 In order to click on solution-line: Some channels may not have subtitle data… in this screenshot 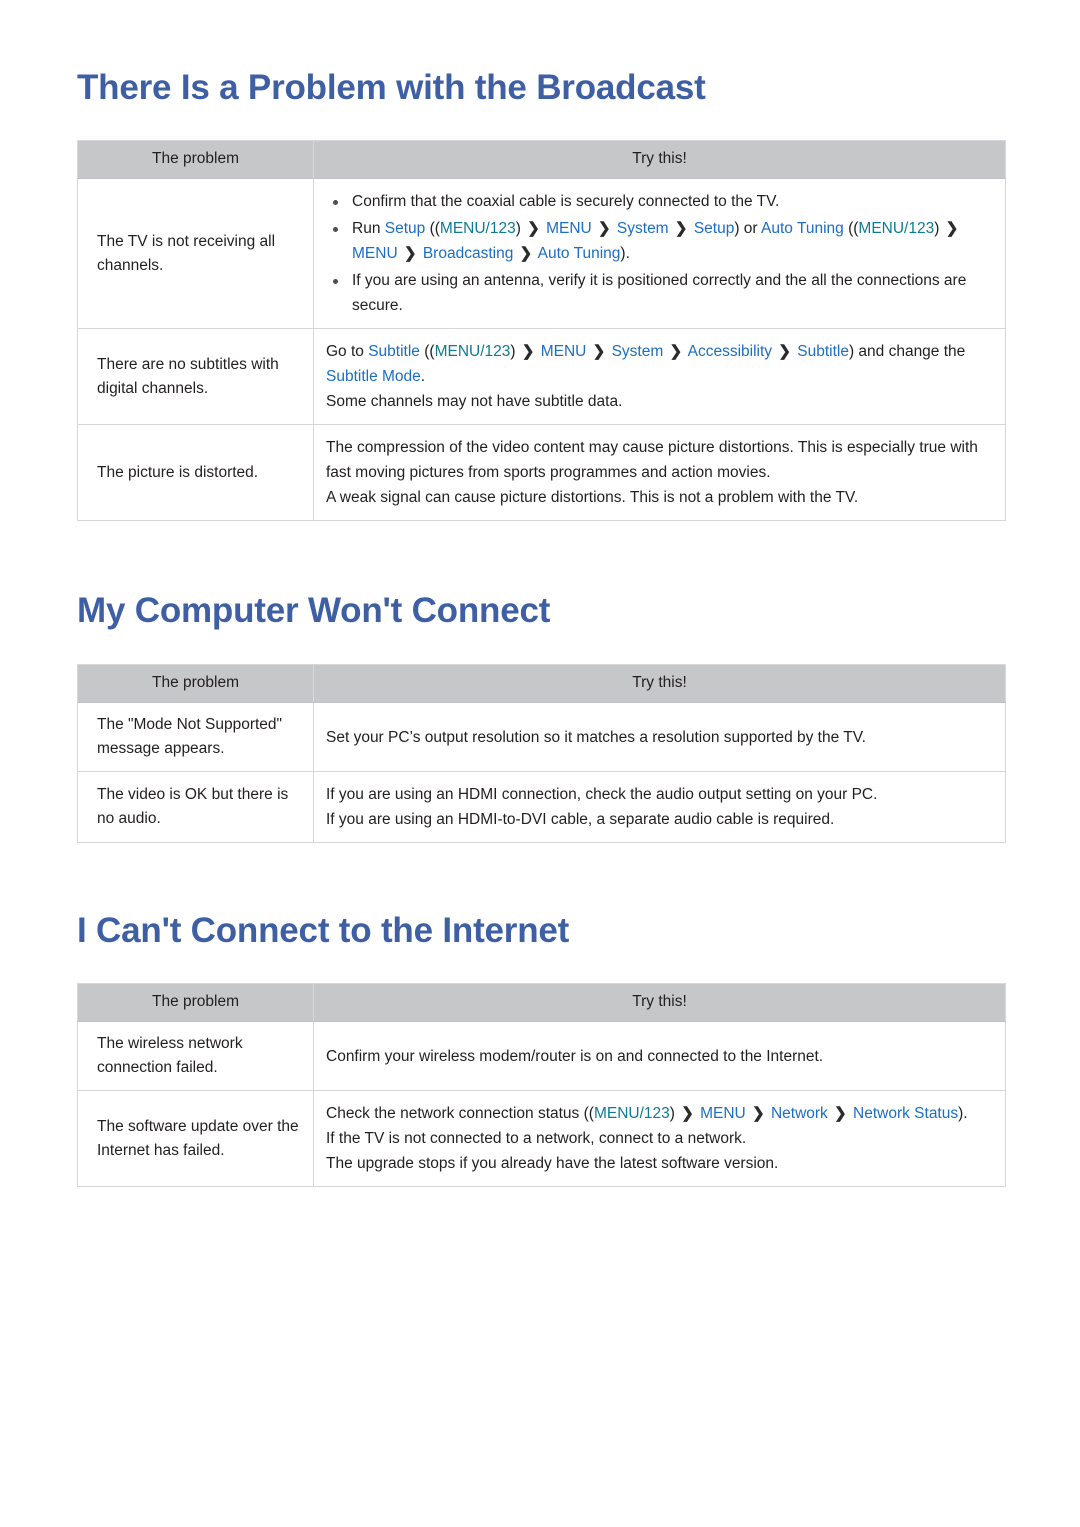, I will do `click(658, 401)`.